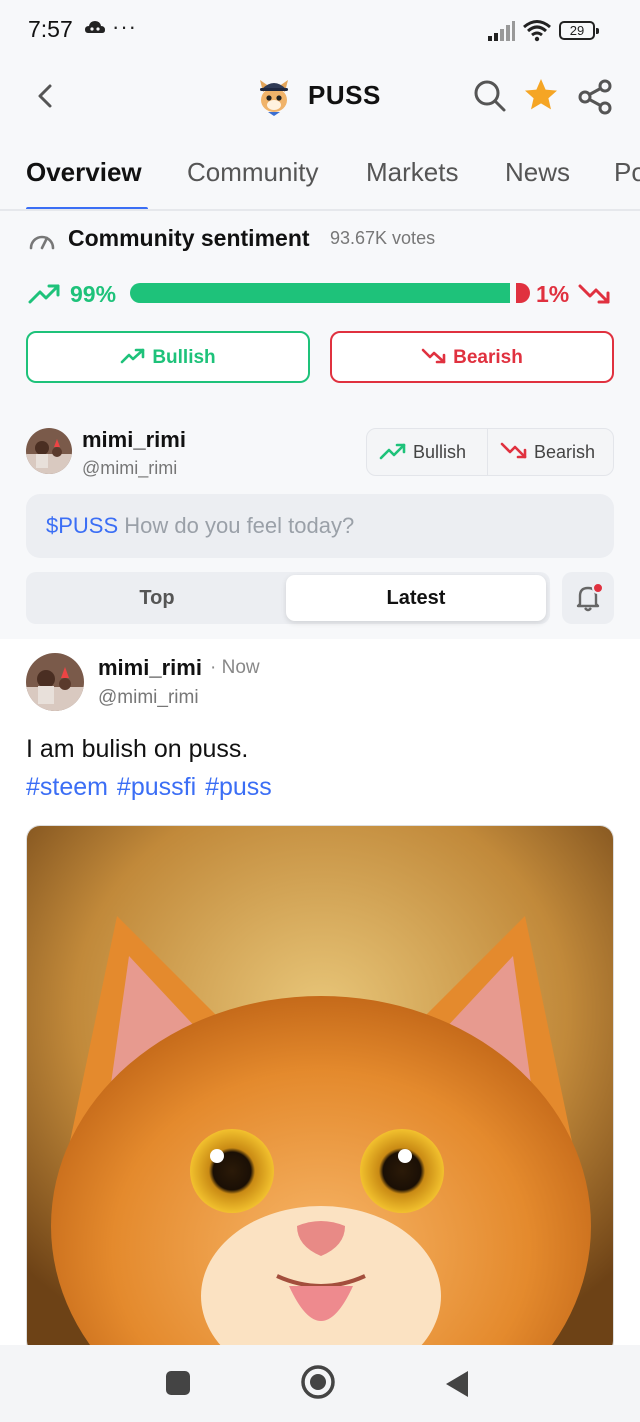  What do you see at coordinates (178, 1383) in the screenshot?
I see `recent-apps-icon` at bounding box center [178, 1383].